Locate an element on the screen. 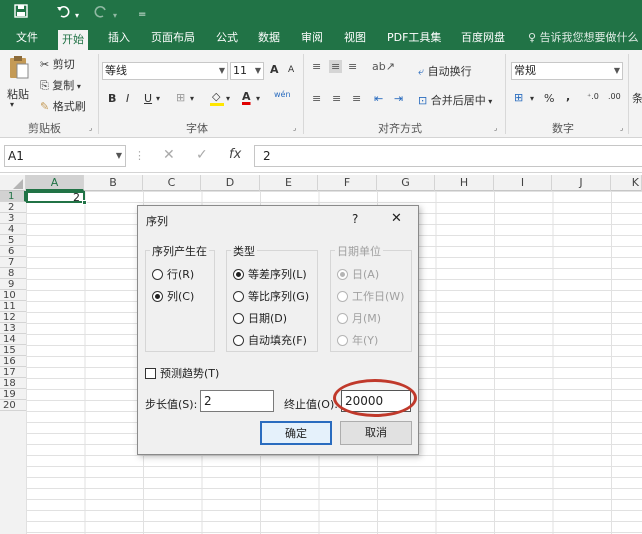 This screenshot has height=534, width=642. cancel-icon: ✕ is located at coordinates (169, 155).